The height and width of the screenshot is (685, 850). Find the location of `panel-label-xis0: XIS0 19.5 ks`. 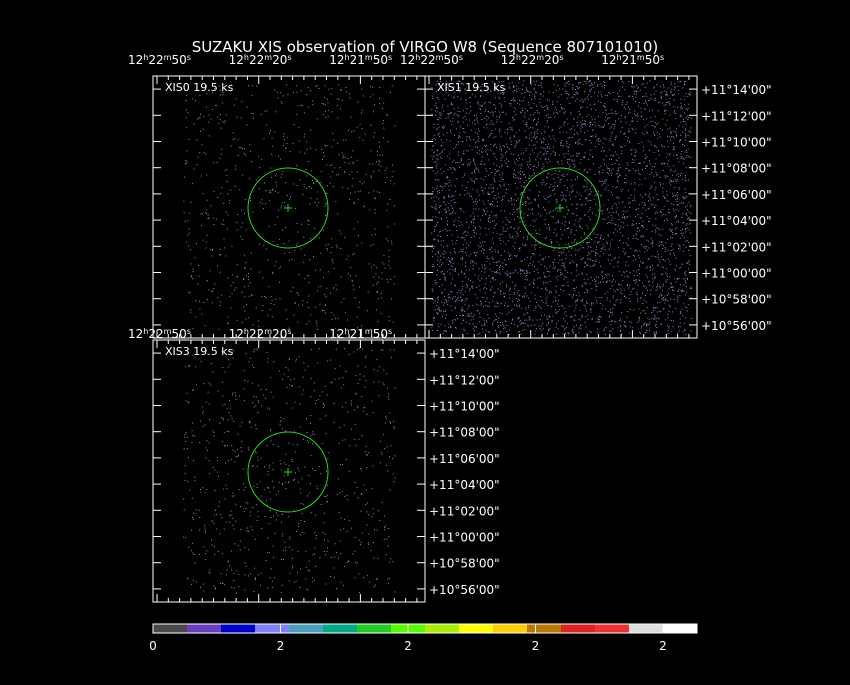

panel-label-xis0: XIS0 19.5 ks is located at coordinates (199, 87).